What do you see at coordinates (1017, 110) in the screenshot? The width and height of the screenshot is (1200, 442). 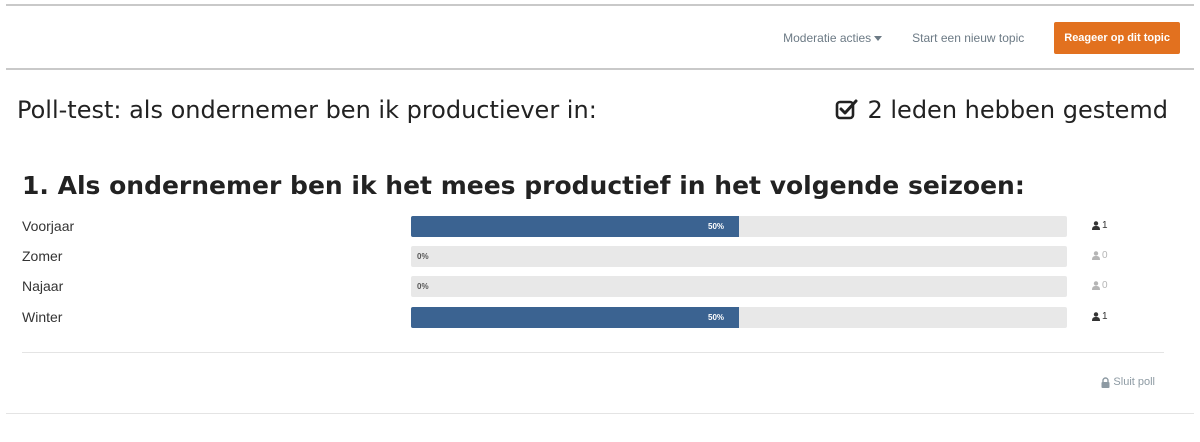 I see `vote-count-label: 2 leden hebben gestemd` at bounding box center [1017, 110].